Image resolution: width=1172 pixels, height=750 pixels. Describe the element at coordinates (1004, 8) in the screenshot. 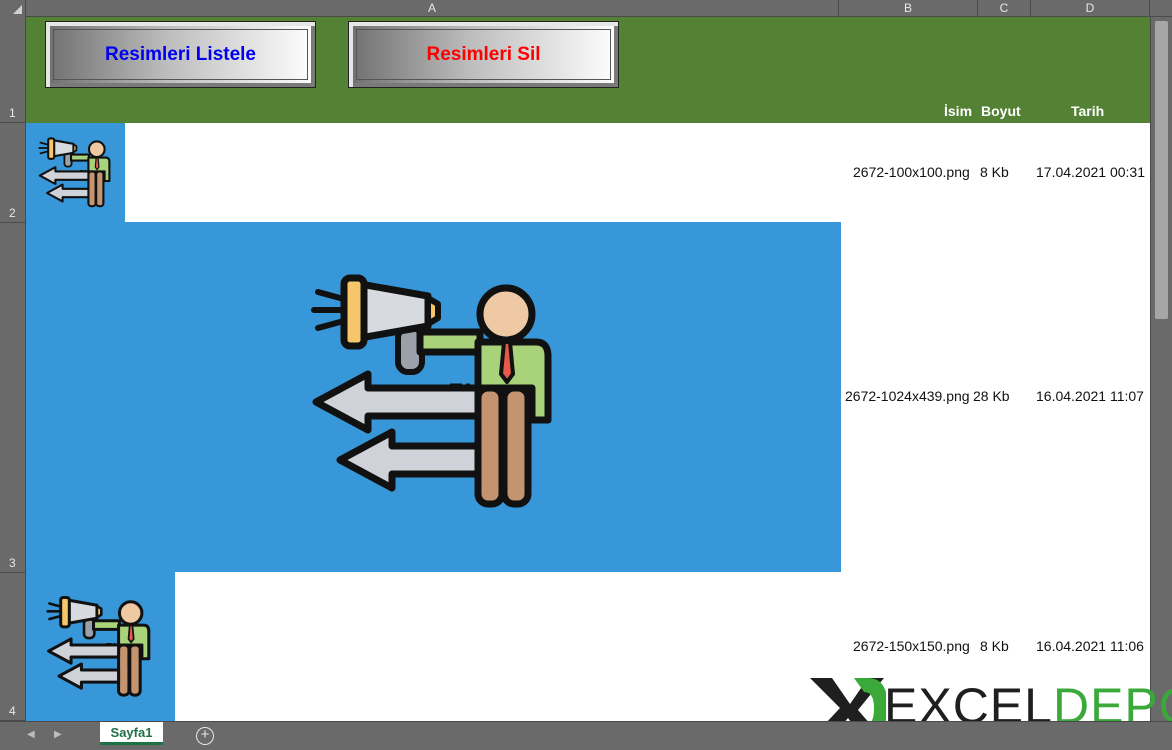

I see `column-header-c: C` at that location.